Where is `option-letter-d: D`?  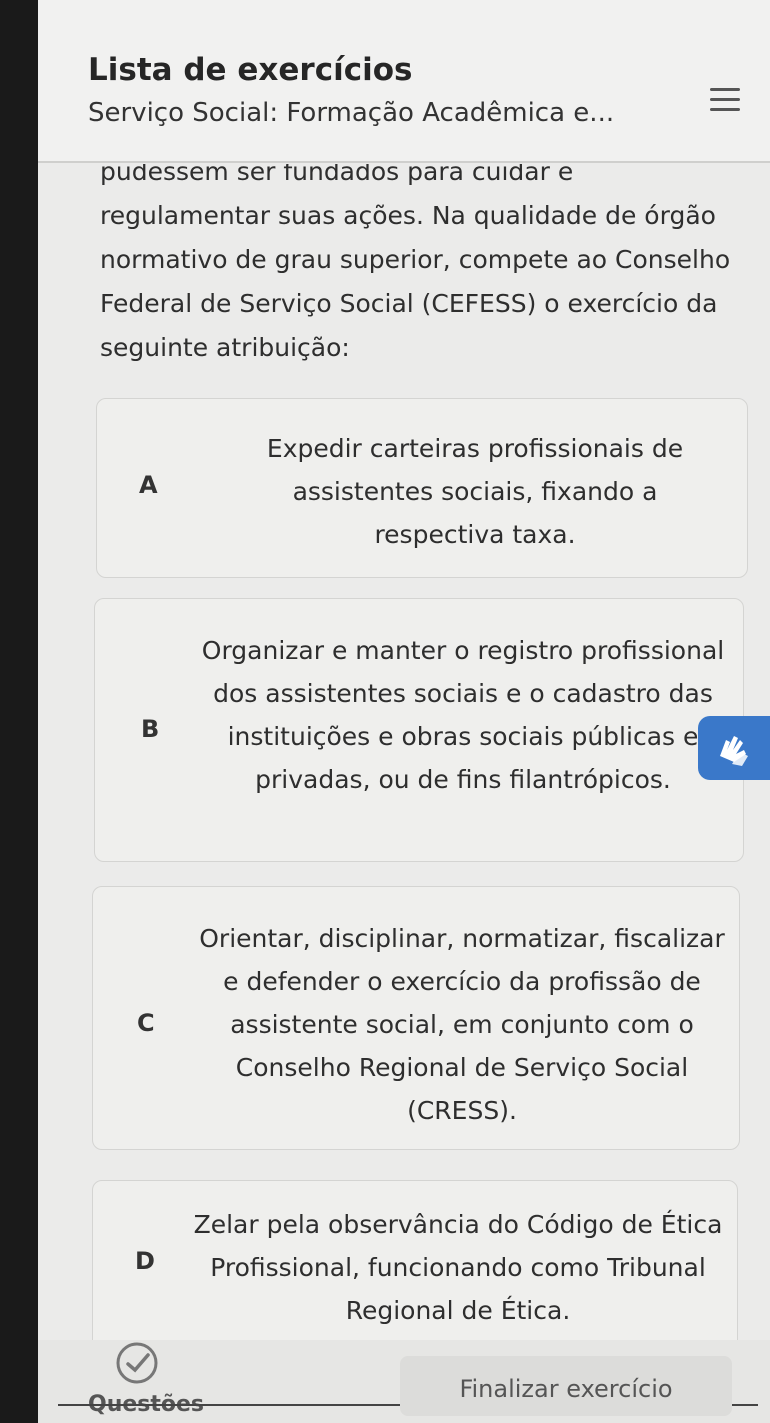
option-letter-d: D is located at coordinates (145, 1261).